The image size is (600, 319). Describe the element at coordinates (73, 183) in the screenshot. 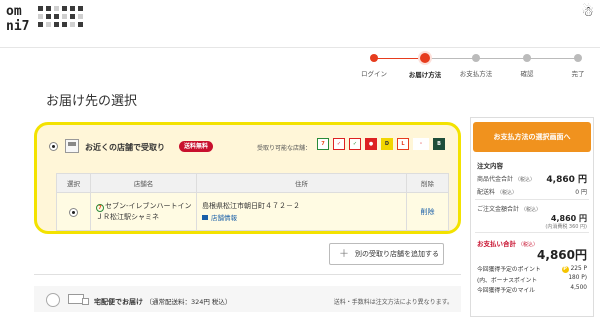

I see `table-header: 選択` at that location.